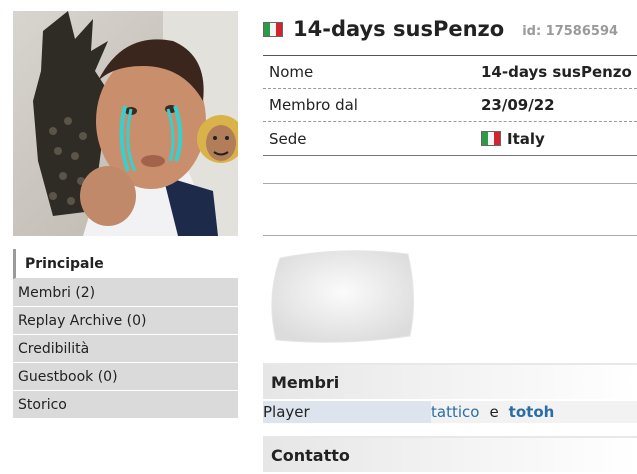  What do you see at coordinates (125, 405) in the screenshot?
I see `sidebar-item-storico: Storico` at bounding box center [125, 405].